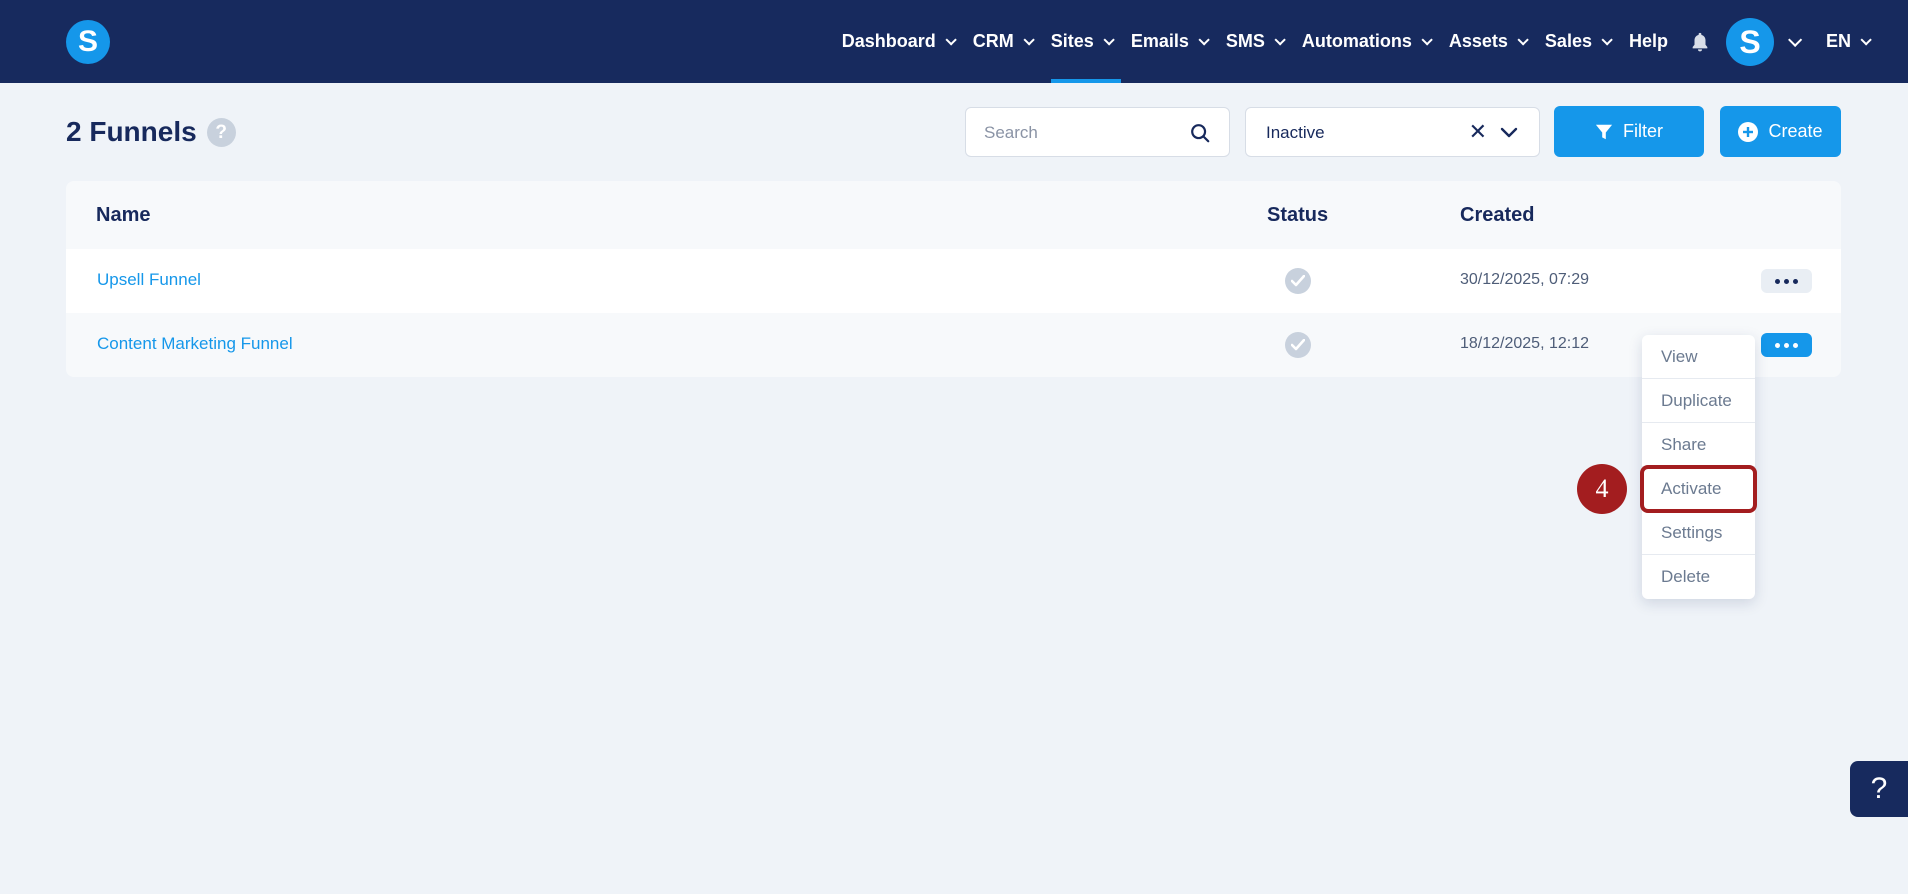 Image resolution: width=1908 pixels, height=894 pixels. I want to click on created-date: 30/12/2025, 07:29, so click(1525, 279).